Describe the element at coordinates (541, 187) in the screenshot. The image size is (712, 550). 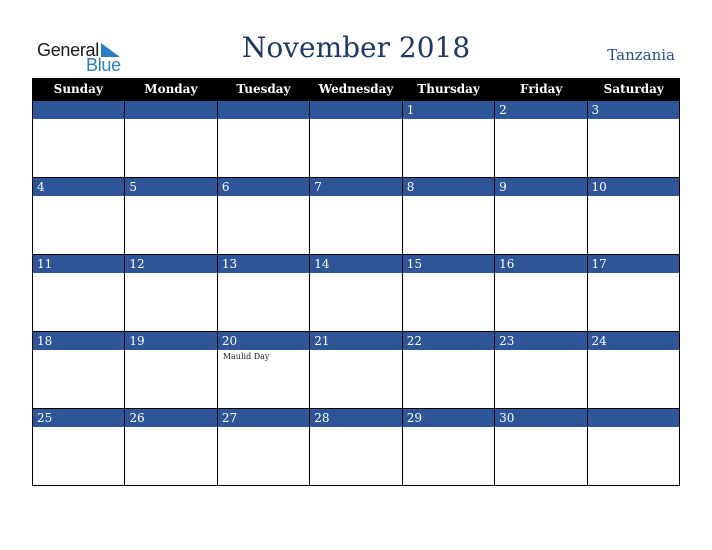
I see `date-number: 9` at that location.